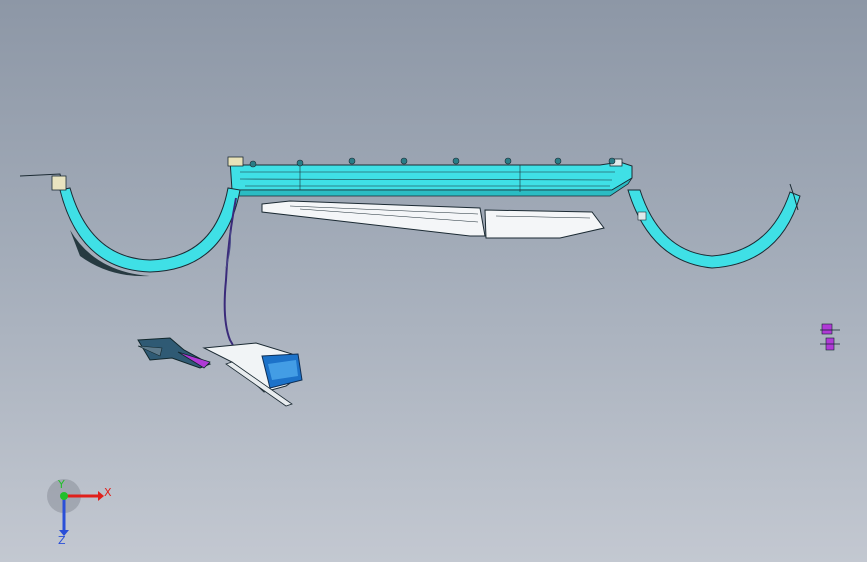 This screenshot has height=562, width=867. What do you see at coordinates (830, 337) in the screenshot?
I see `small-clip-part` at bounding box center [830, 337].